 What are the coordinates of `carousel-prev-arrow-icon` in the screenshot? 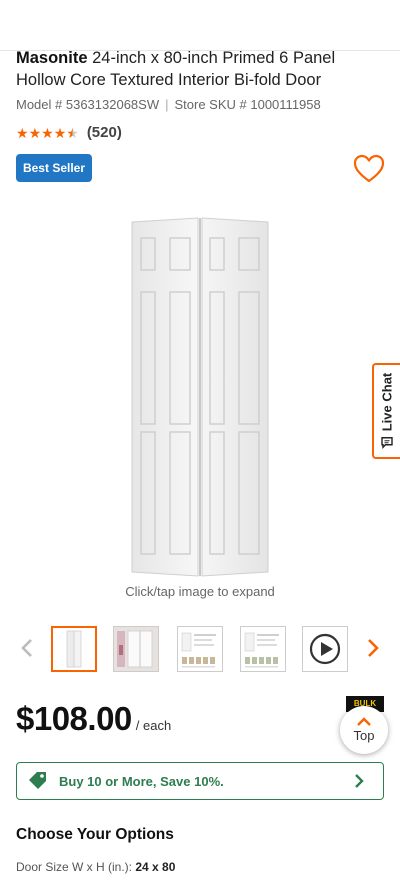 It's located at (28, 648).